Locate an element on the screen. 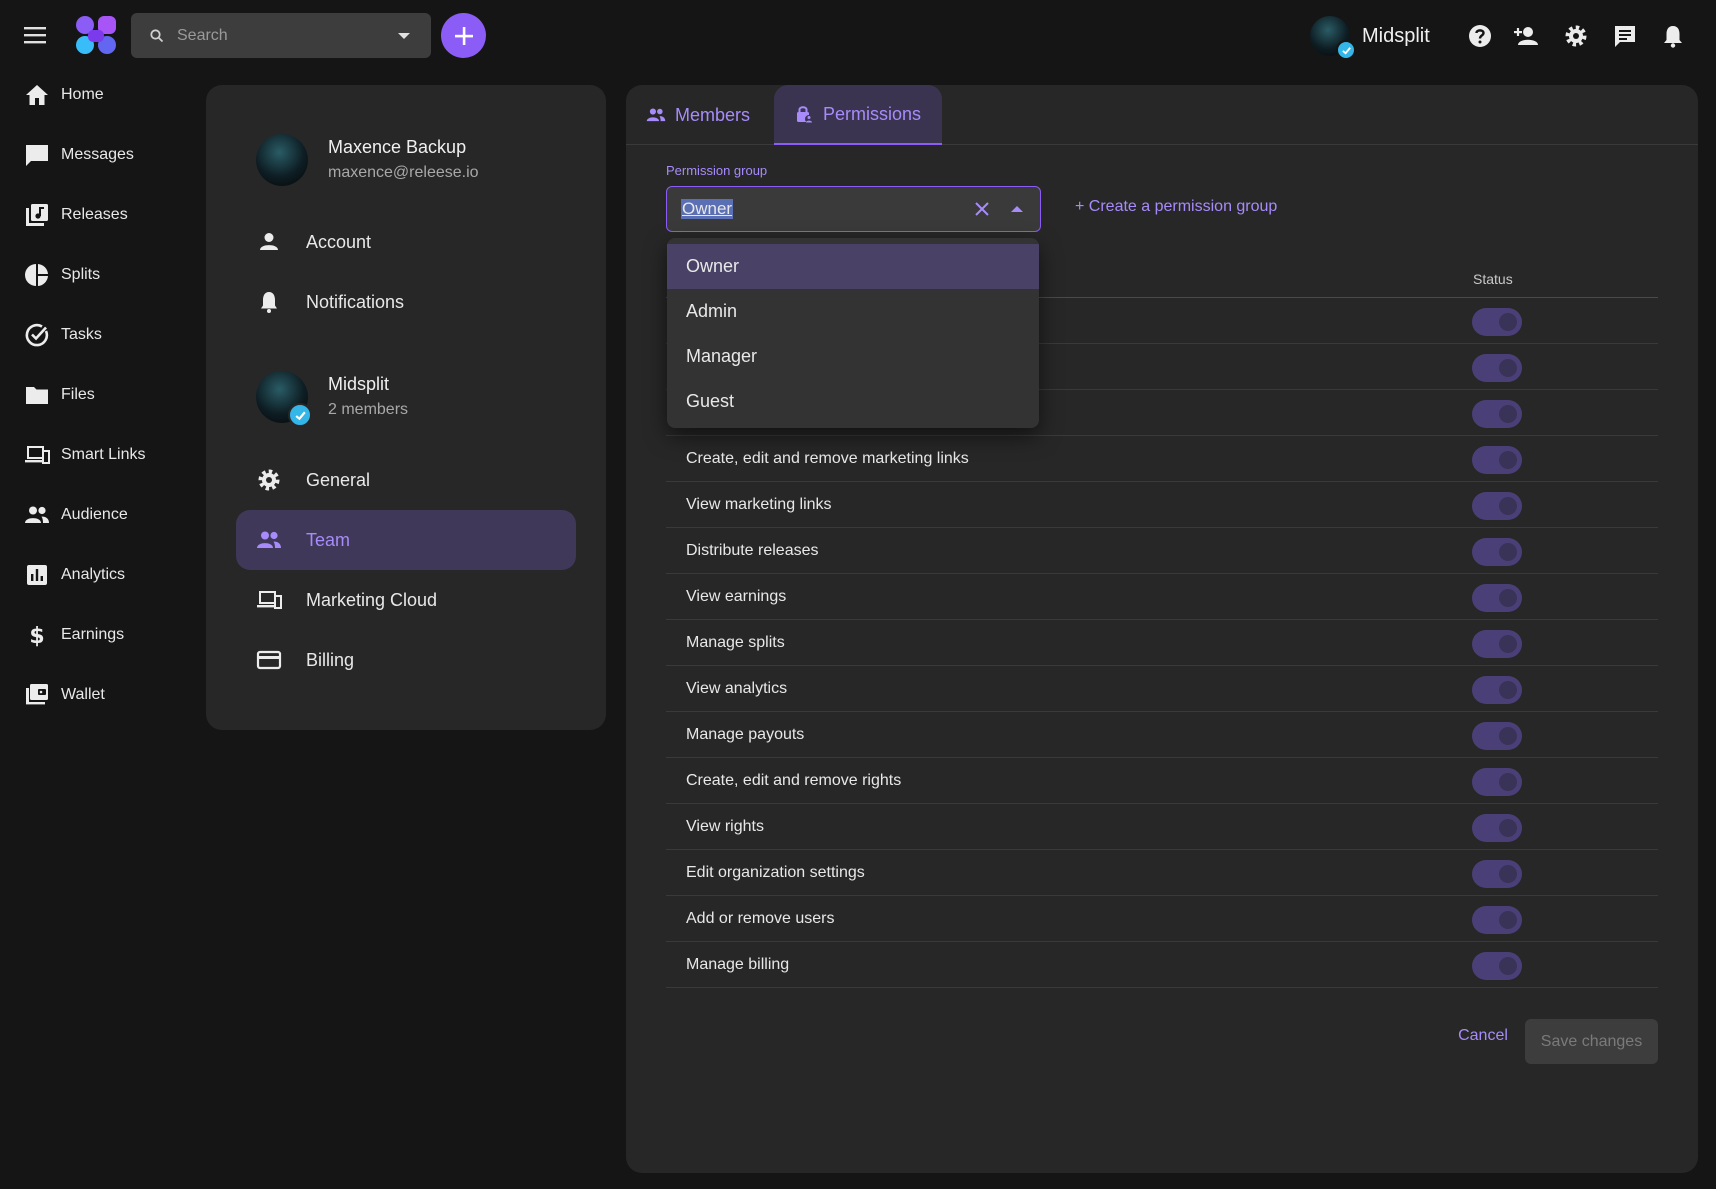 The width and height of the screenshot is (1716, 1189). person-icon is located at coordinates (269, 241).